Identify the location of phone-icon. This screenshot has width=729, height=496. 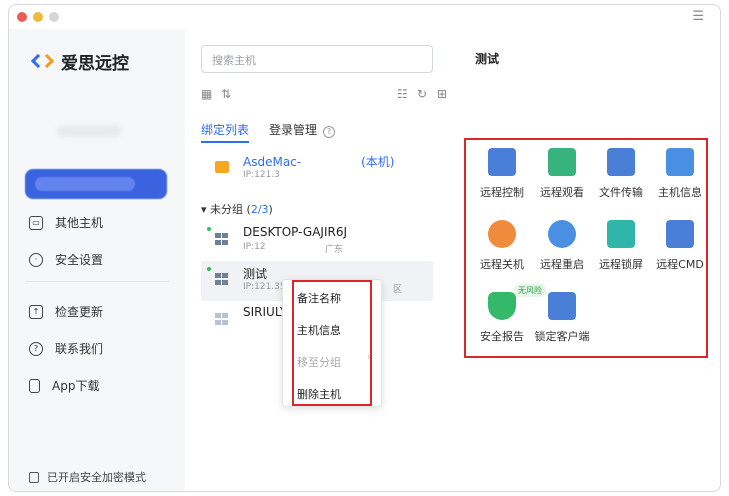
(34, 385).